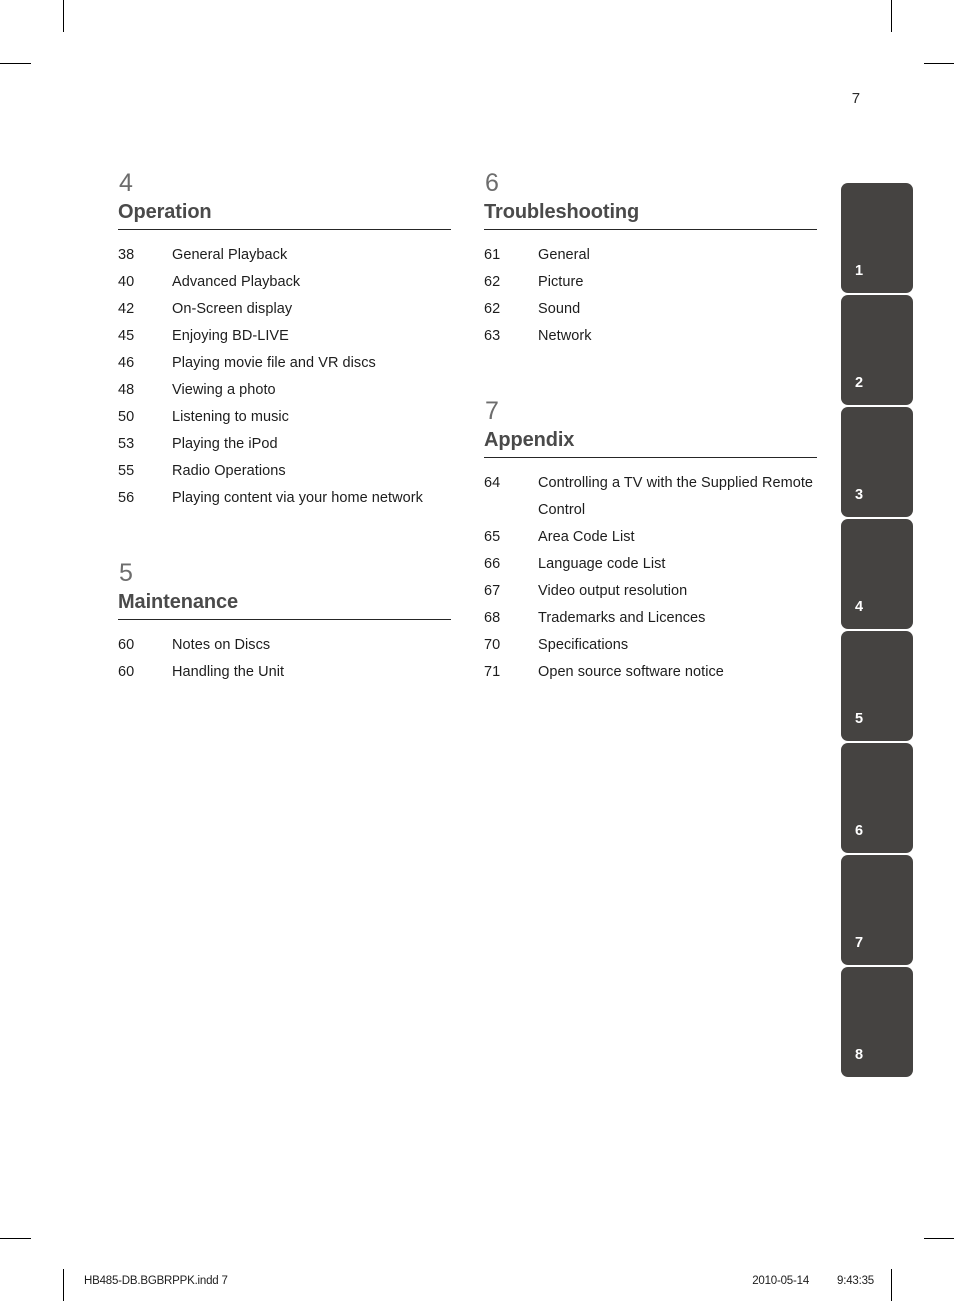 The image size is (954, 1301). What do you see at coordinates (126, 573) in the screenshot?
I see `section-number: 5` at bounding box center [126, 573].